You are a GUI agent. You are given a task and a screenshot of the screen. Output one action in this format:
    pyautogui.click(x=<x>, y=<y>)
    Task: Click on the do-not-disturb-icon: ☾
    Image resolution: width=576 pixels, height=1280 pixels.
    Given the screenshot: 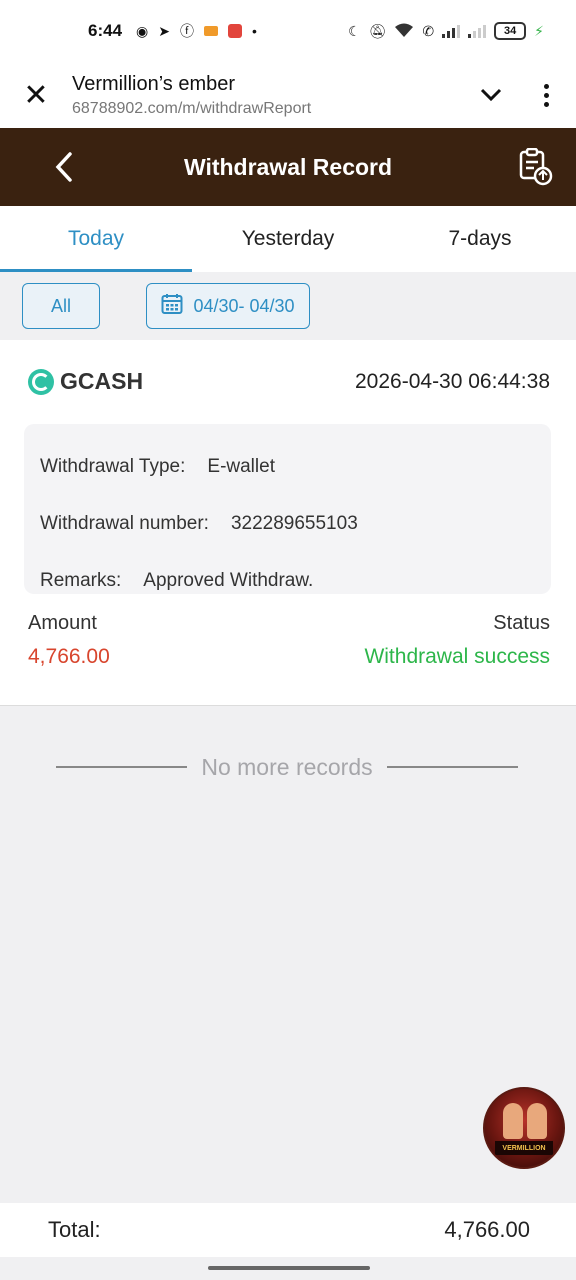 What is the action you would take?
    pyautogui.click(x=354, y=30)
    